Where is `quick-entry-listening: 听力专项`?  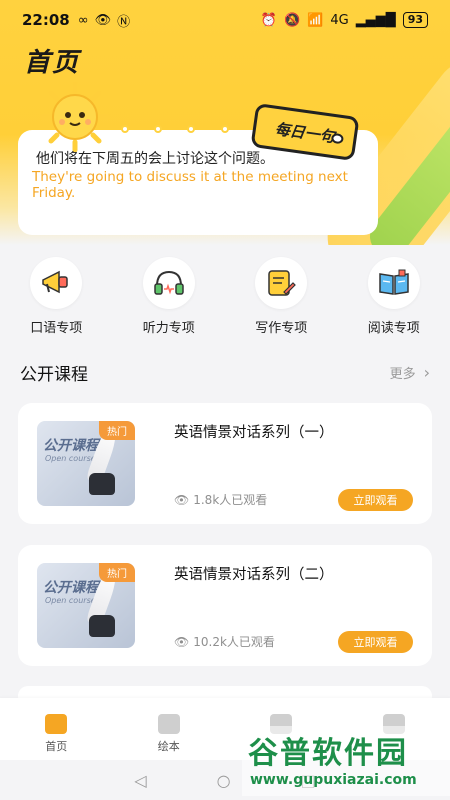
quick-entry-listening: 听力专项 is located at coordinates (169, 296).